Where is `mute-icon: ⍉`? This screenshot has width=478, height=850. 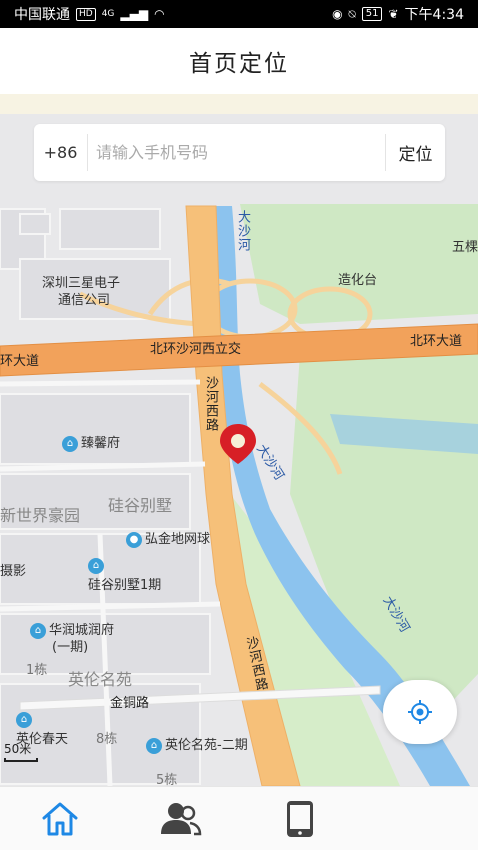 mute-icon: ⍉ is located at coordinates (352, 13).